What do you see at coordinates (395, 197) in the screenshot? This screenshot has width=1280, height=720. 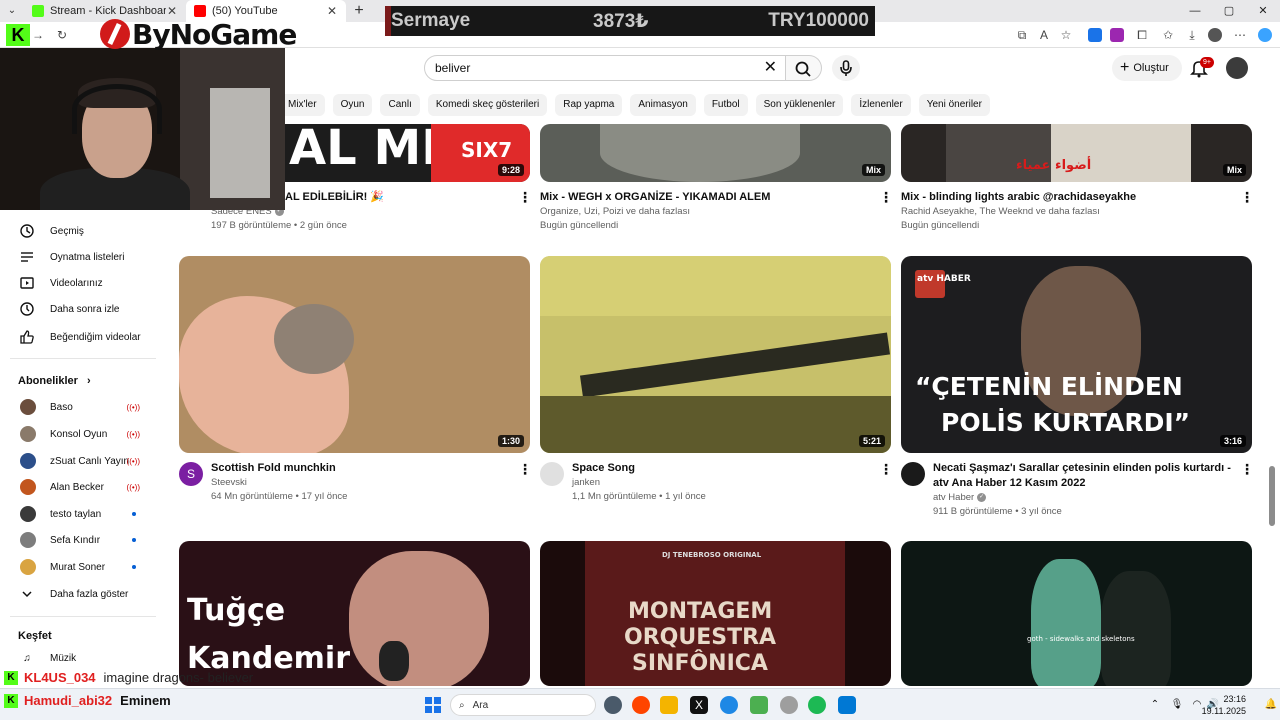 I see `video-title: AL EDİLEBİLİR! 🎉` at bounding box center [395, 197].